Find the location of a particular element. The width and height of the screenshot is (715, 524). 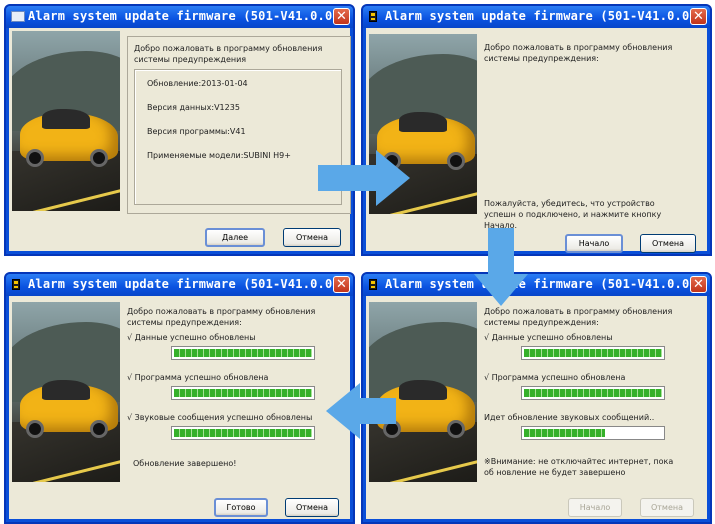

complete-message: Обновление завершено! is located at coordinates (185, 463).